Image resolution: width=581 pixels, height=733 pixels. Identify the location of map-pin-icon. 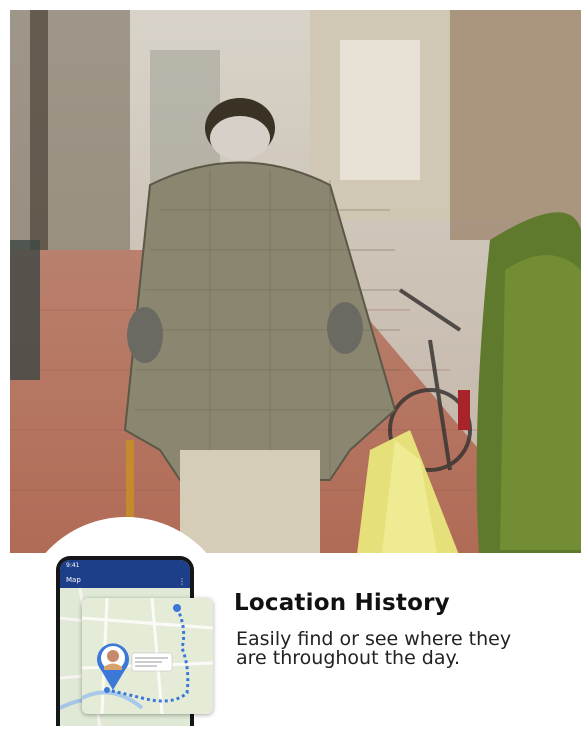
(113, 666).